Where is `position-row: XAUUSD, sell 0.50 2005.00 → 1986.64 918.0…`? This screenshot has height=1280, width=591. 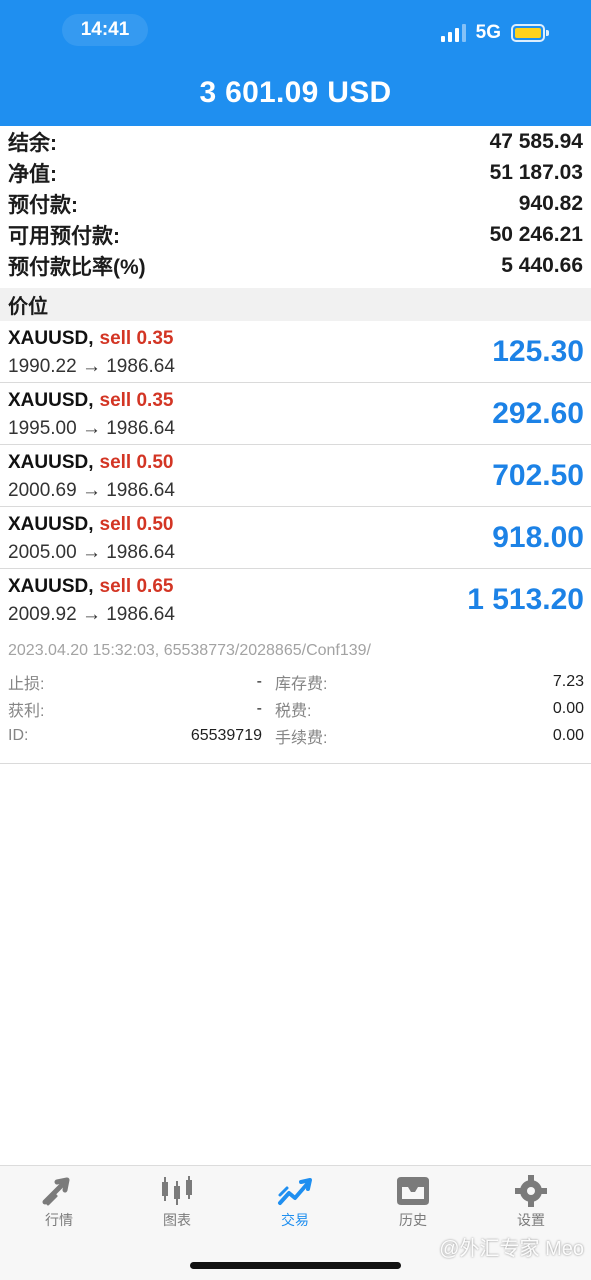
position-row: XAUUSD, sell 0.50 2005.00 → 1986.64 918.0… is located at coordinates (295, 538).